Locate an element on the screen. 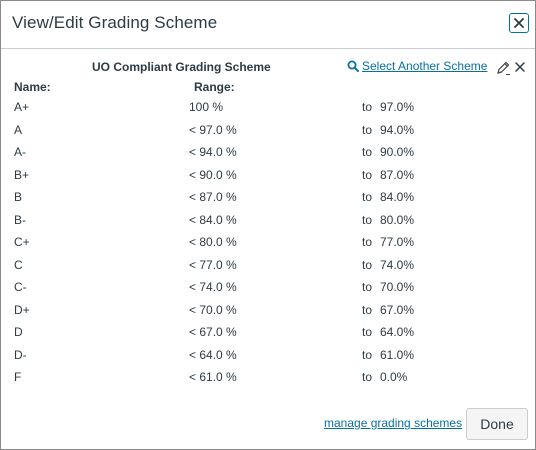  grade-min-value: 87.0% is located at coordinates (397, 174).